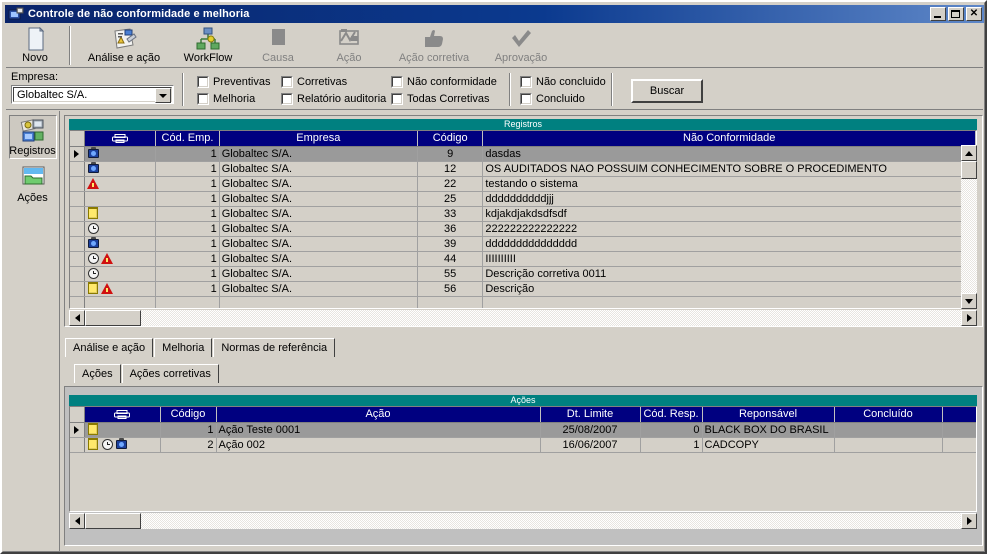 This screenshot has height=554, width=987. I want to click on cell-concluido, so click(888, 430).